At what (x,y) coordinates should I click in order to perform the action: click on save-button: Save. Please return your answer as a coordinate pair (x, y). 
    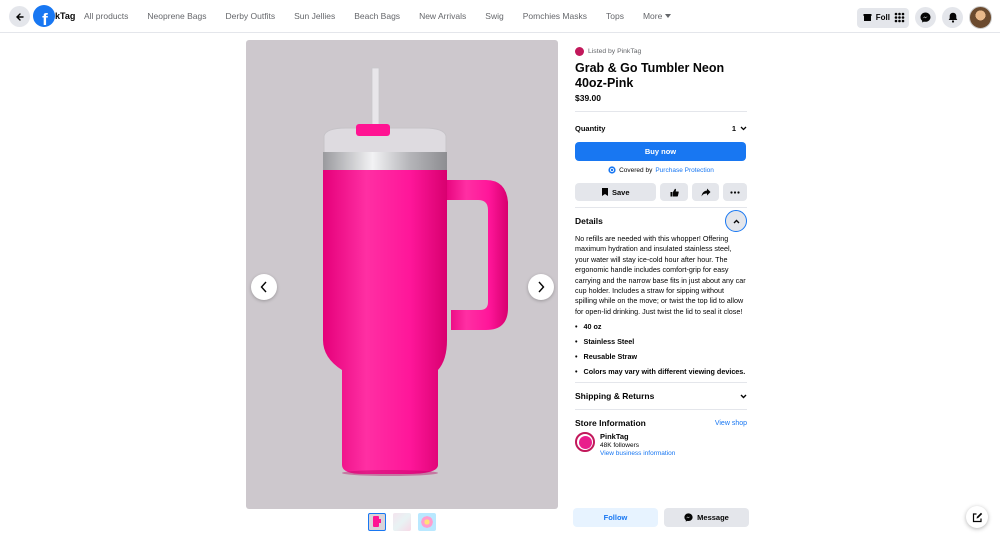
    Looking at the image, I should click on (616, 192).